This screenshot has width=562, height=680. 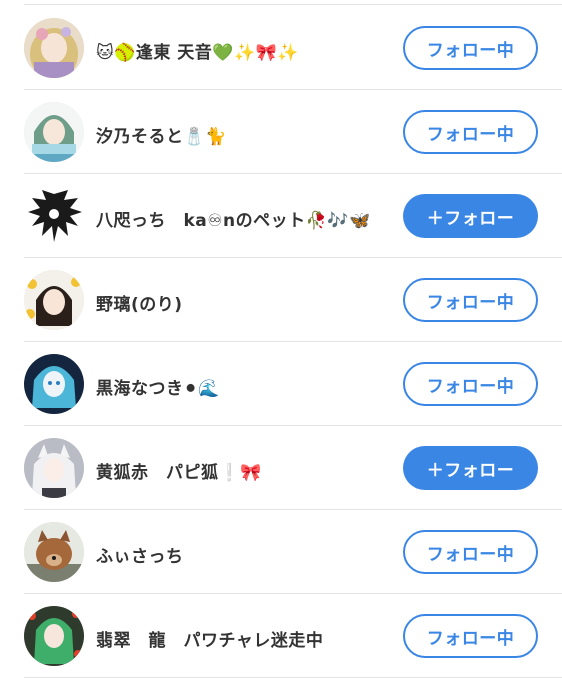 I want to click on user-row: 黒海なつき⚫🌊 フォロー中, so click(x=281, y=384).